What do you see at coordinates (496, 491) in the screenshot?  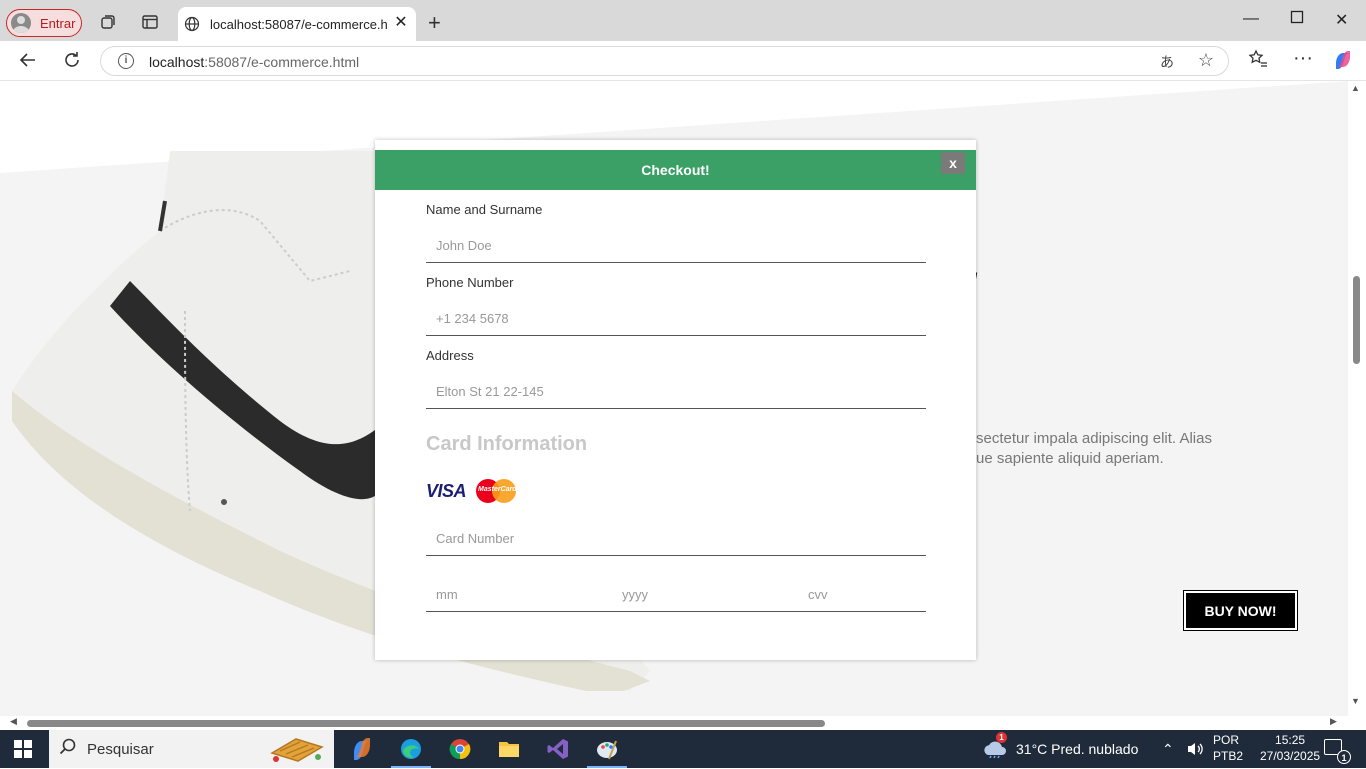 I see `mastercard-logo: MasterCard` at bounding box center [496, 491].